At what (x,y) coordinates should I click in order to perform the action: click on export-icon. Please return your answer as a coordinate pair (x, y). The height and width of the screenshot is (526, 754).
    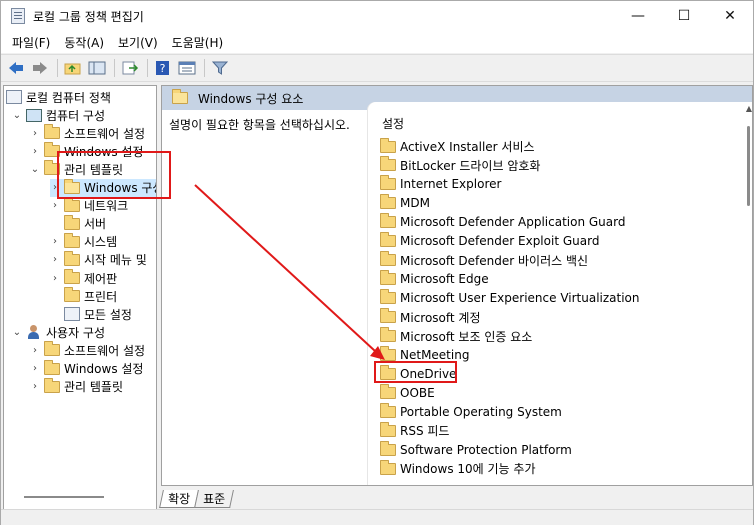
    Looking at the image, I should click on (130, 68).